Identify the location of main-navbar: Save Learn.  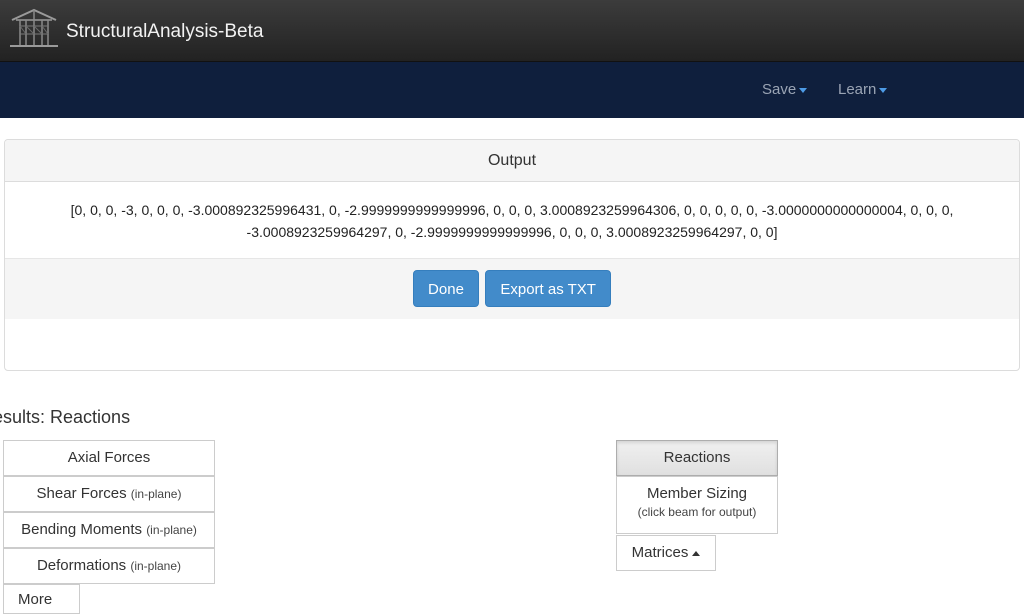
(512, 90).